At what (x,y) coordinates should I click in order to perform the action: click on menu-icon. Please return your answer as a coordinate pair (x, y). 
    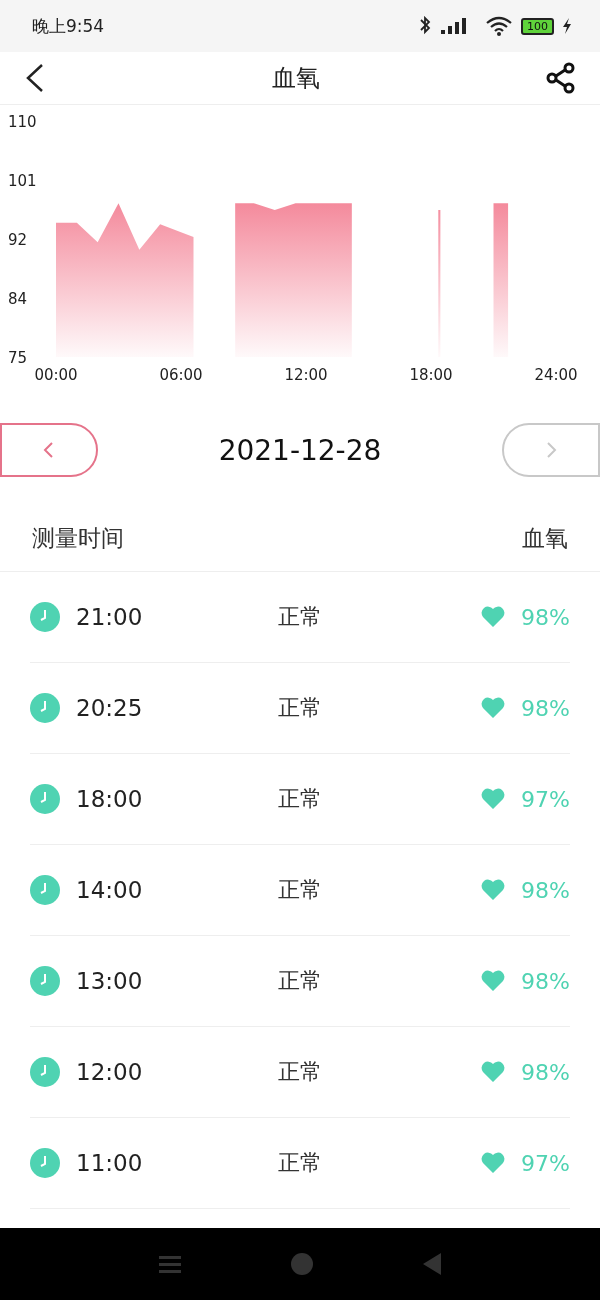
    Looking at the image, I should click on (170, 1264).